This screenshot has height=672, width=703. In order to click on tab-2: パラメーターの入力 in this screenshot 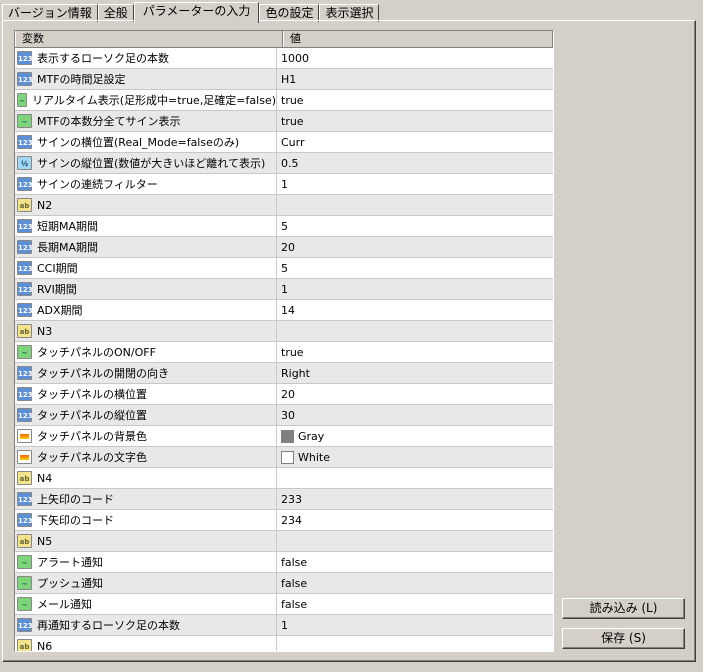, I will do `click(196, 12)`.